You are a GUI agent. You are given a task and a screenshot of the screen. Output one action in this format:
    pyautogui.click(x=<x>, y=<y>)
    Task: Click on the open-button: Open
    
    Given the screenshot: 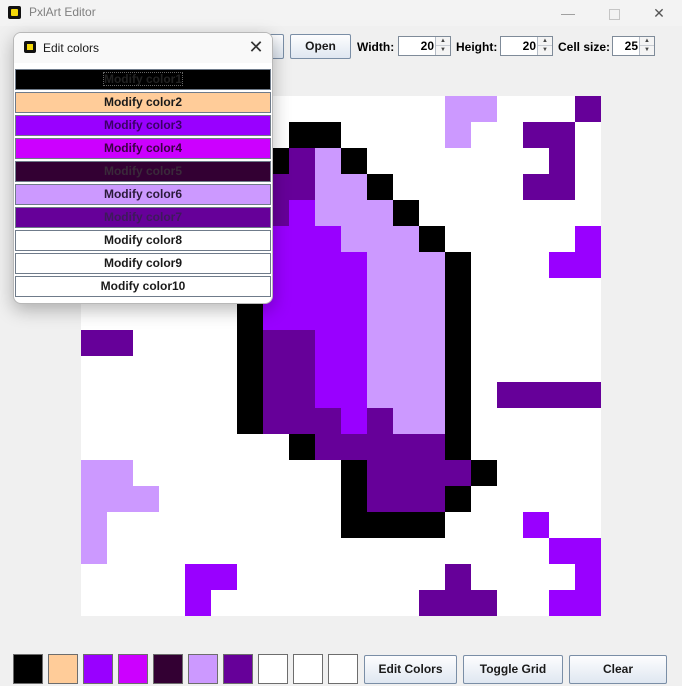 What is the action you would take?
    pyautogui.click(x=320, y=46)
    